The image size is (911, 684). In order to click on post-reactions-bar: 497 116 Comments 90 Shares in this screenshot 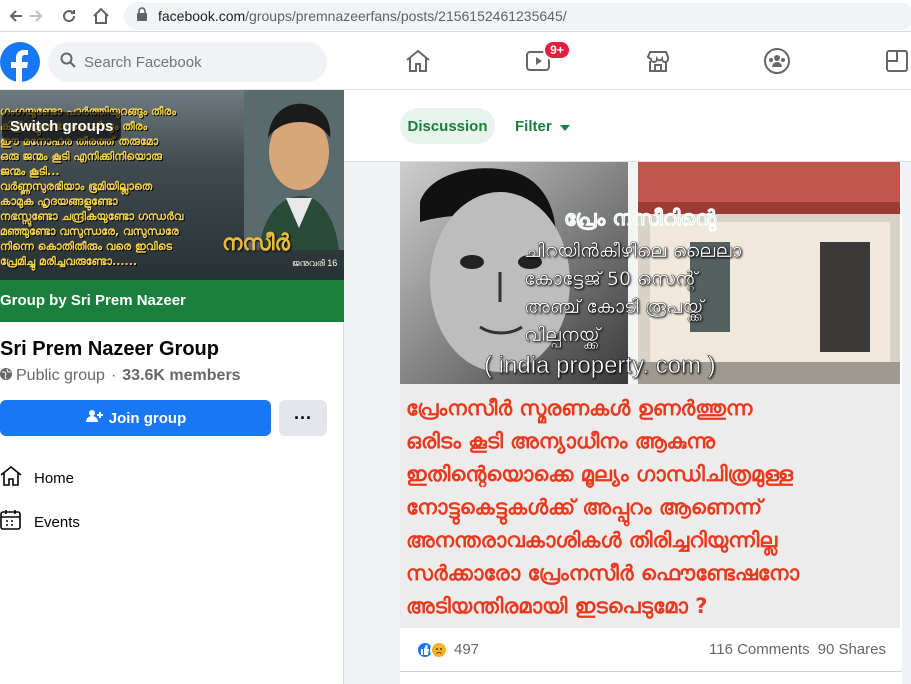, I will do `click(651, 650)`.